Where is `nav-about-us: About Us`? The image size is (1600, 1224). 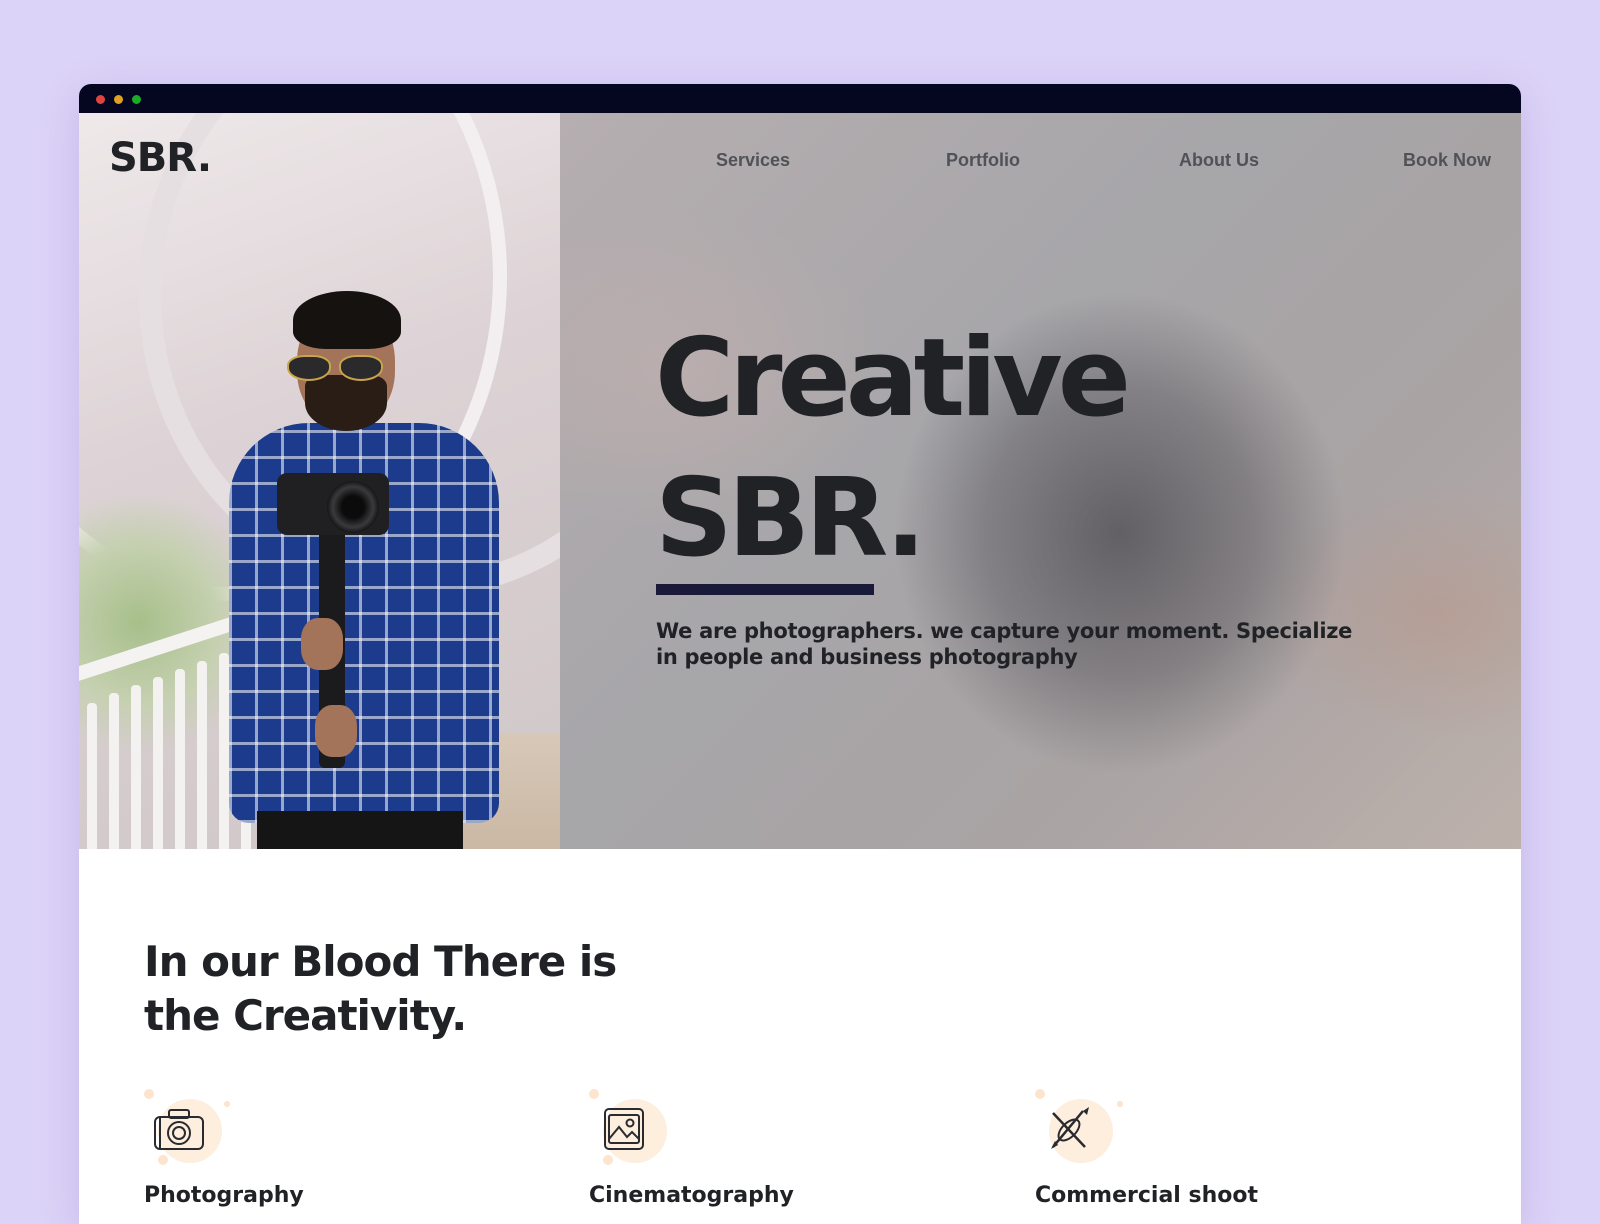 nav-about-us: About Us is located at coordinates (1219, 160).